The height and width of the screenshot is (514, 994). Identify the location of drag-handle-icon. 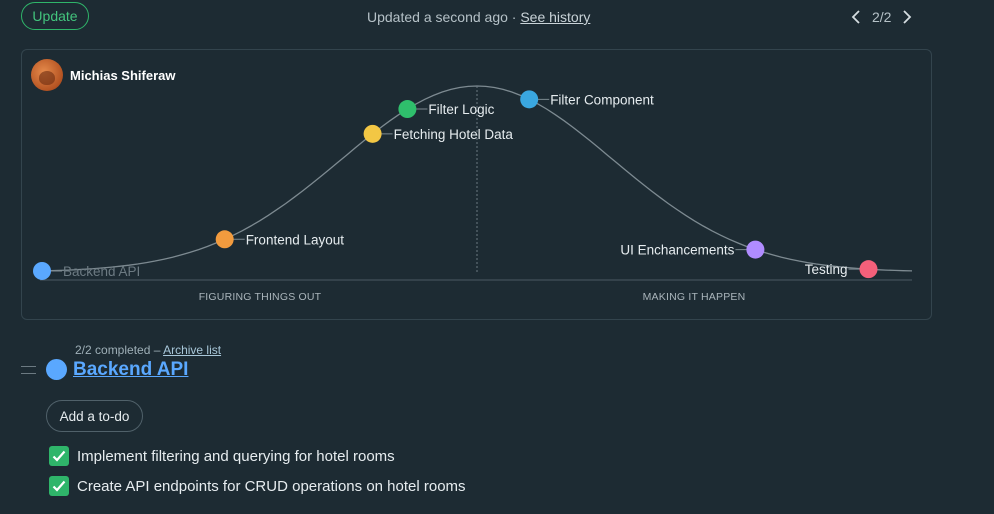
(28, 370).